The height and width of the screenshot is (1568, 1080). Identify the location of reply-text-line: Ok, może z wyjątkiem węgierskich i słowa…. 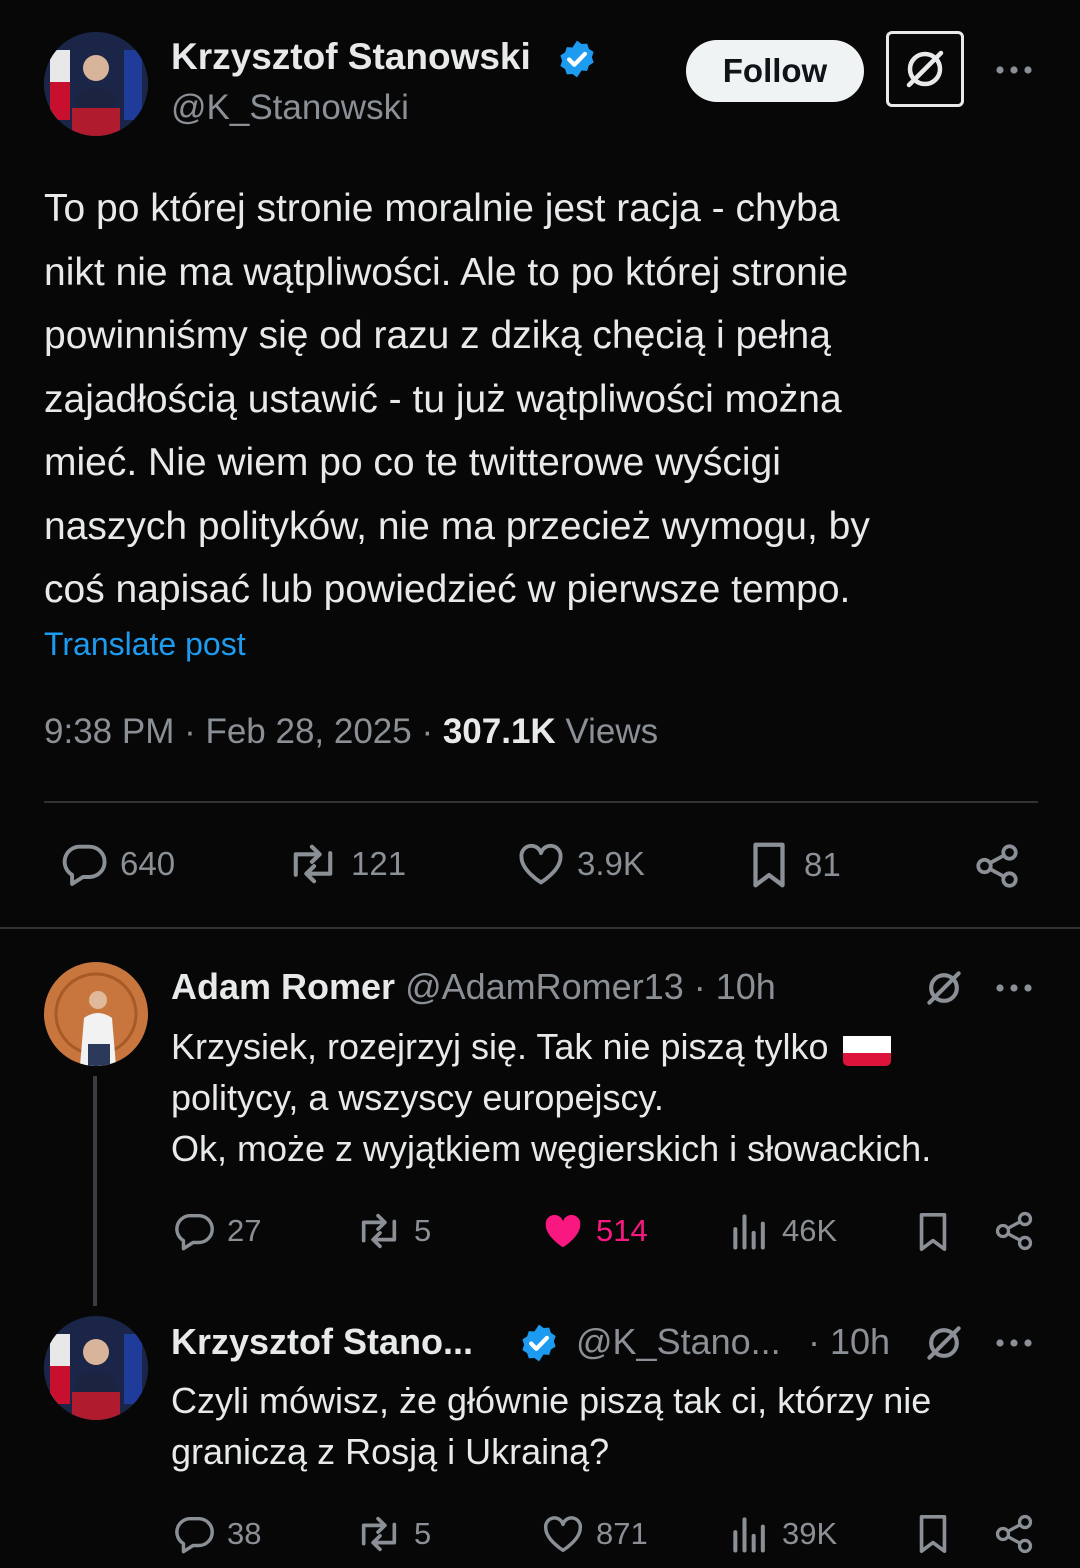
(551, 1148).